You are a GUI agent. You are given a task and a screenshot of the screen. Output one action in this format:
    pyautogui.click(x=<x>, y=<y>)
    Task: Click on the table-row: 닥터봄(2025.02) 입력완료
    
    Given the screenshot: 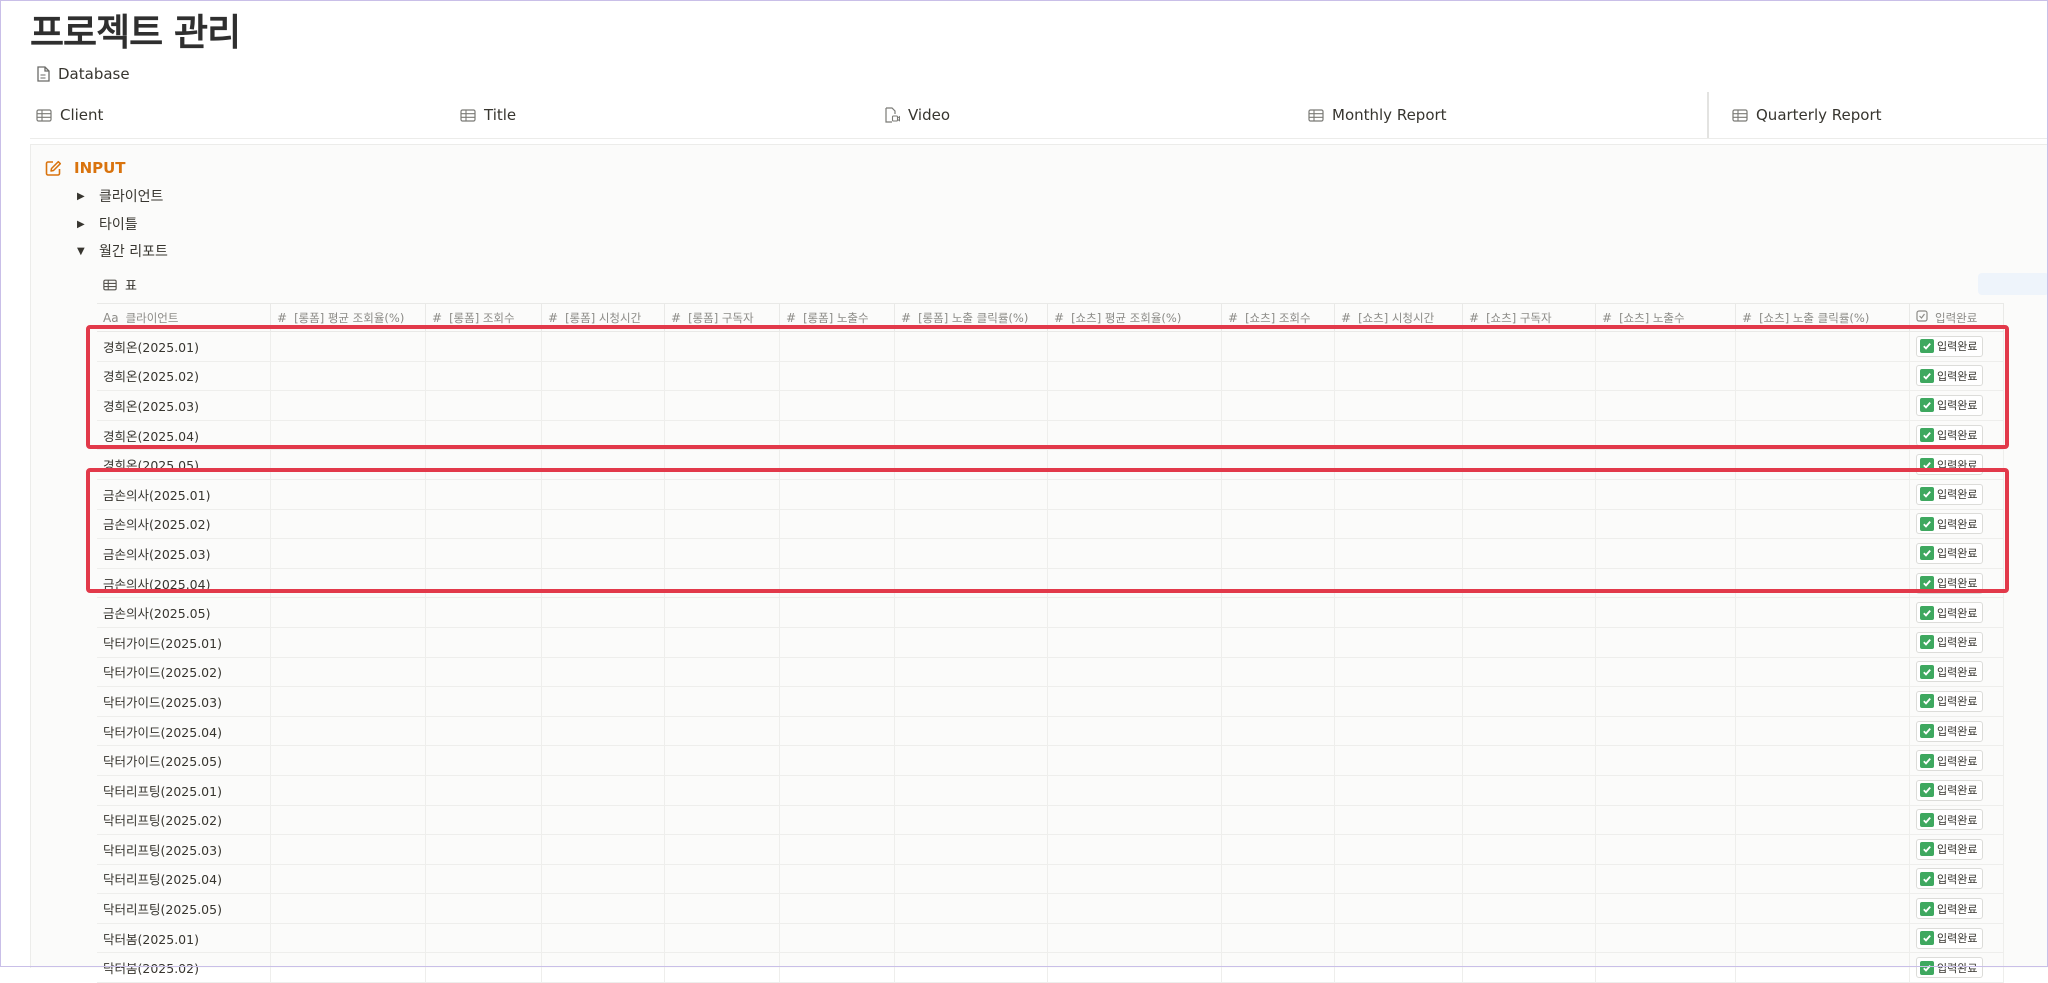 What is the action you would take?
    pyautogui.click(x=1050, y=968)
    